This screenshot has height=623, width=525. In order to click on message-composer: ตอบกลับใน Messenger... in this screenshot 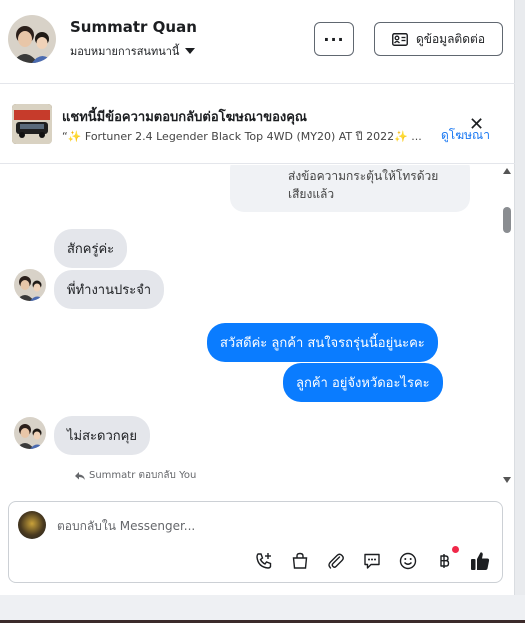, I will do `click(255, 542)`.